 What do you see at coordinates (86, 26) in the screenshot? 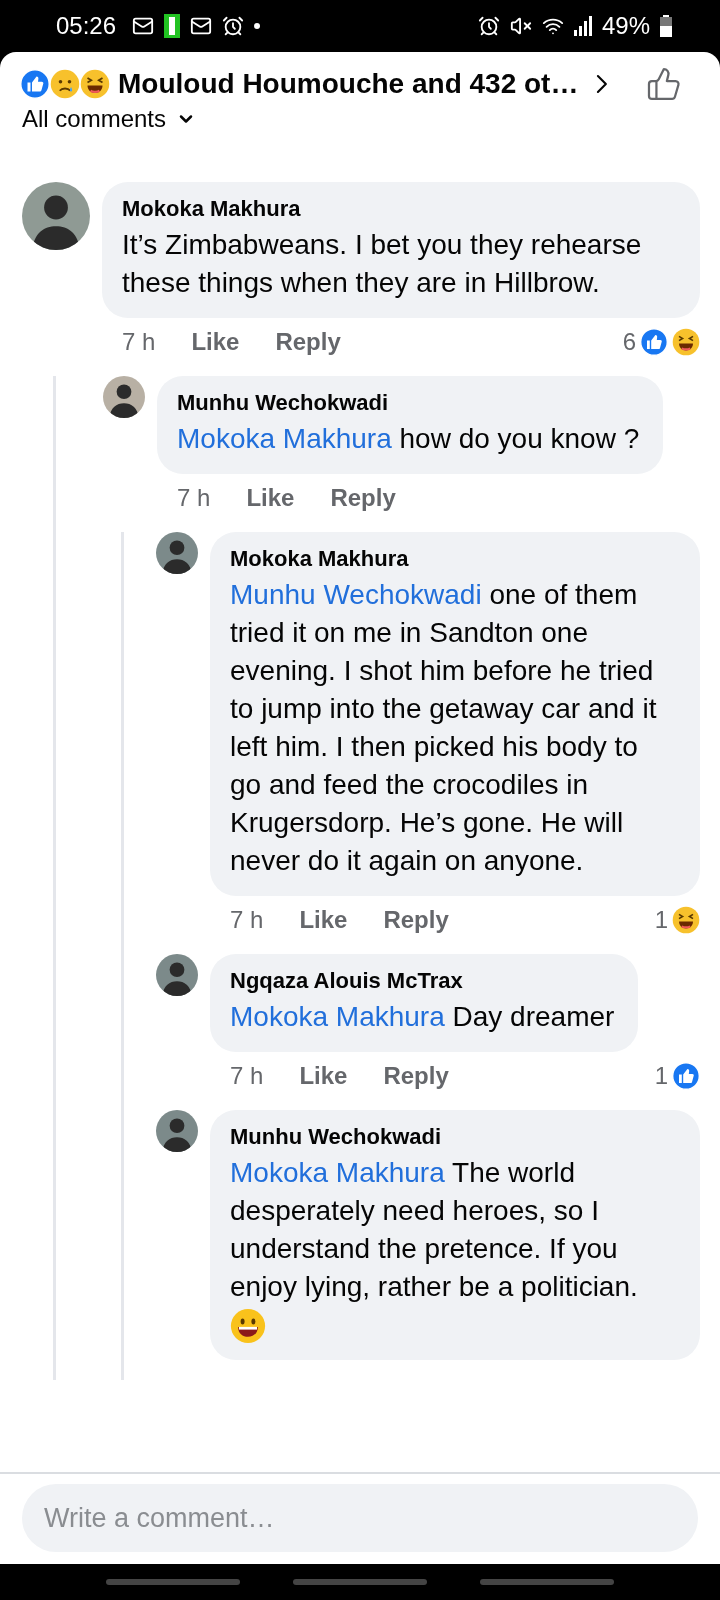
I see `clock: 05:26` at bounding box center [86, 26].